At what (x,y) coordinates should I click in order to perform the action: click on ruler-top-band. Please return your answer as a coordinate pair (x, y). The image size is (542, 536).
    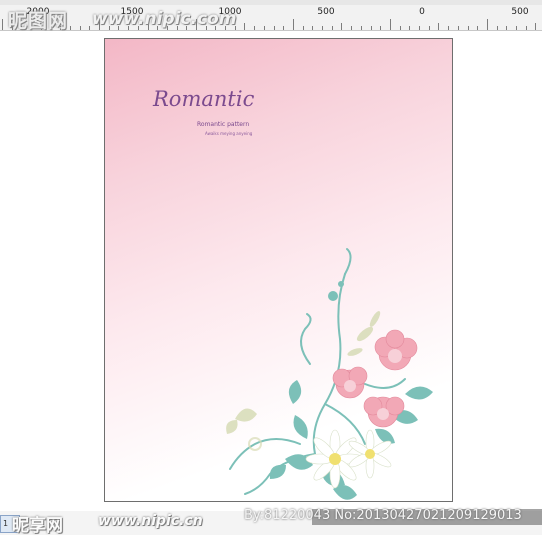
    Looking at the image, I should click on (271, 2).